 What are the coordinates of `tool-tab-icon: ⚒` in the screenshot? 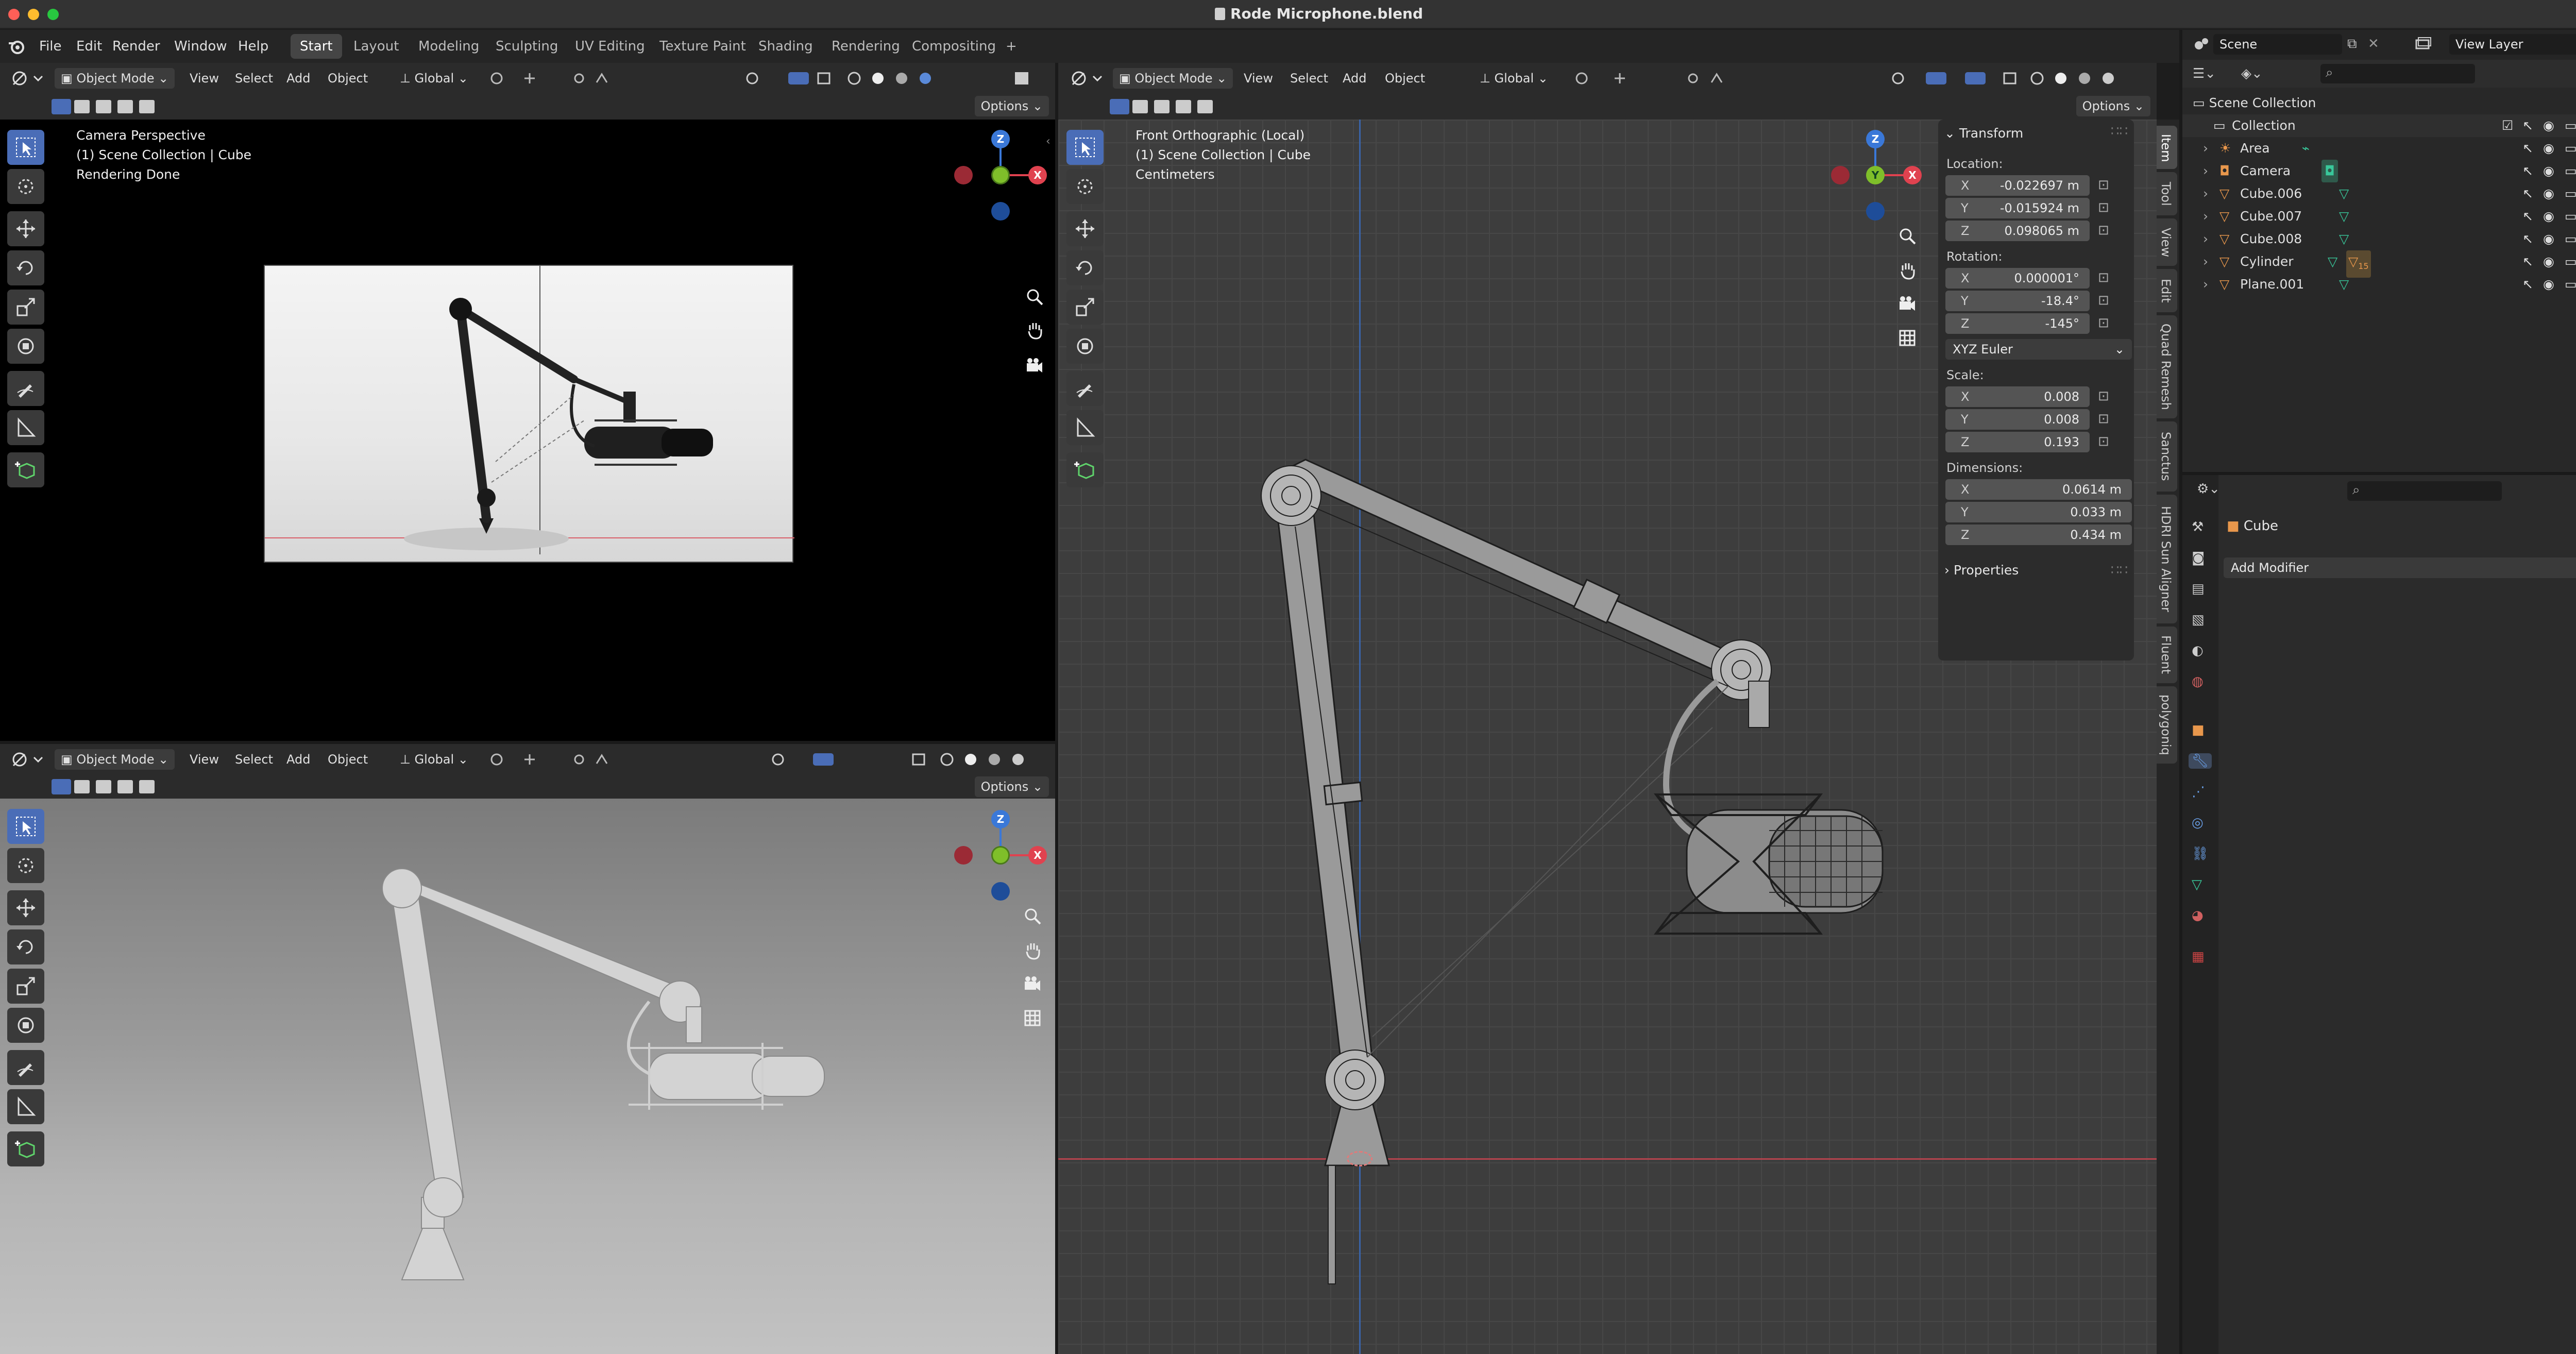 It's located at (2198, 527).